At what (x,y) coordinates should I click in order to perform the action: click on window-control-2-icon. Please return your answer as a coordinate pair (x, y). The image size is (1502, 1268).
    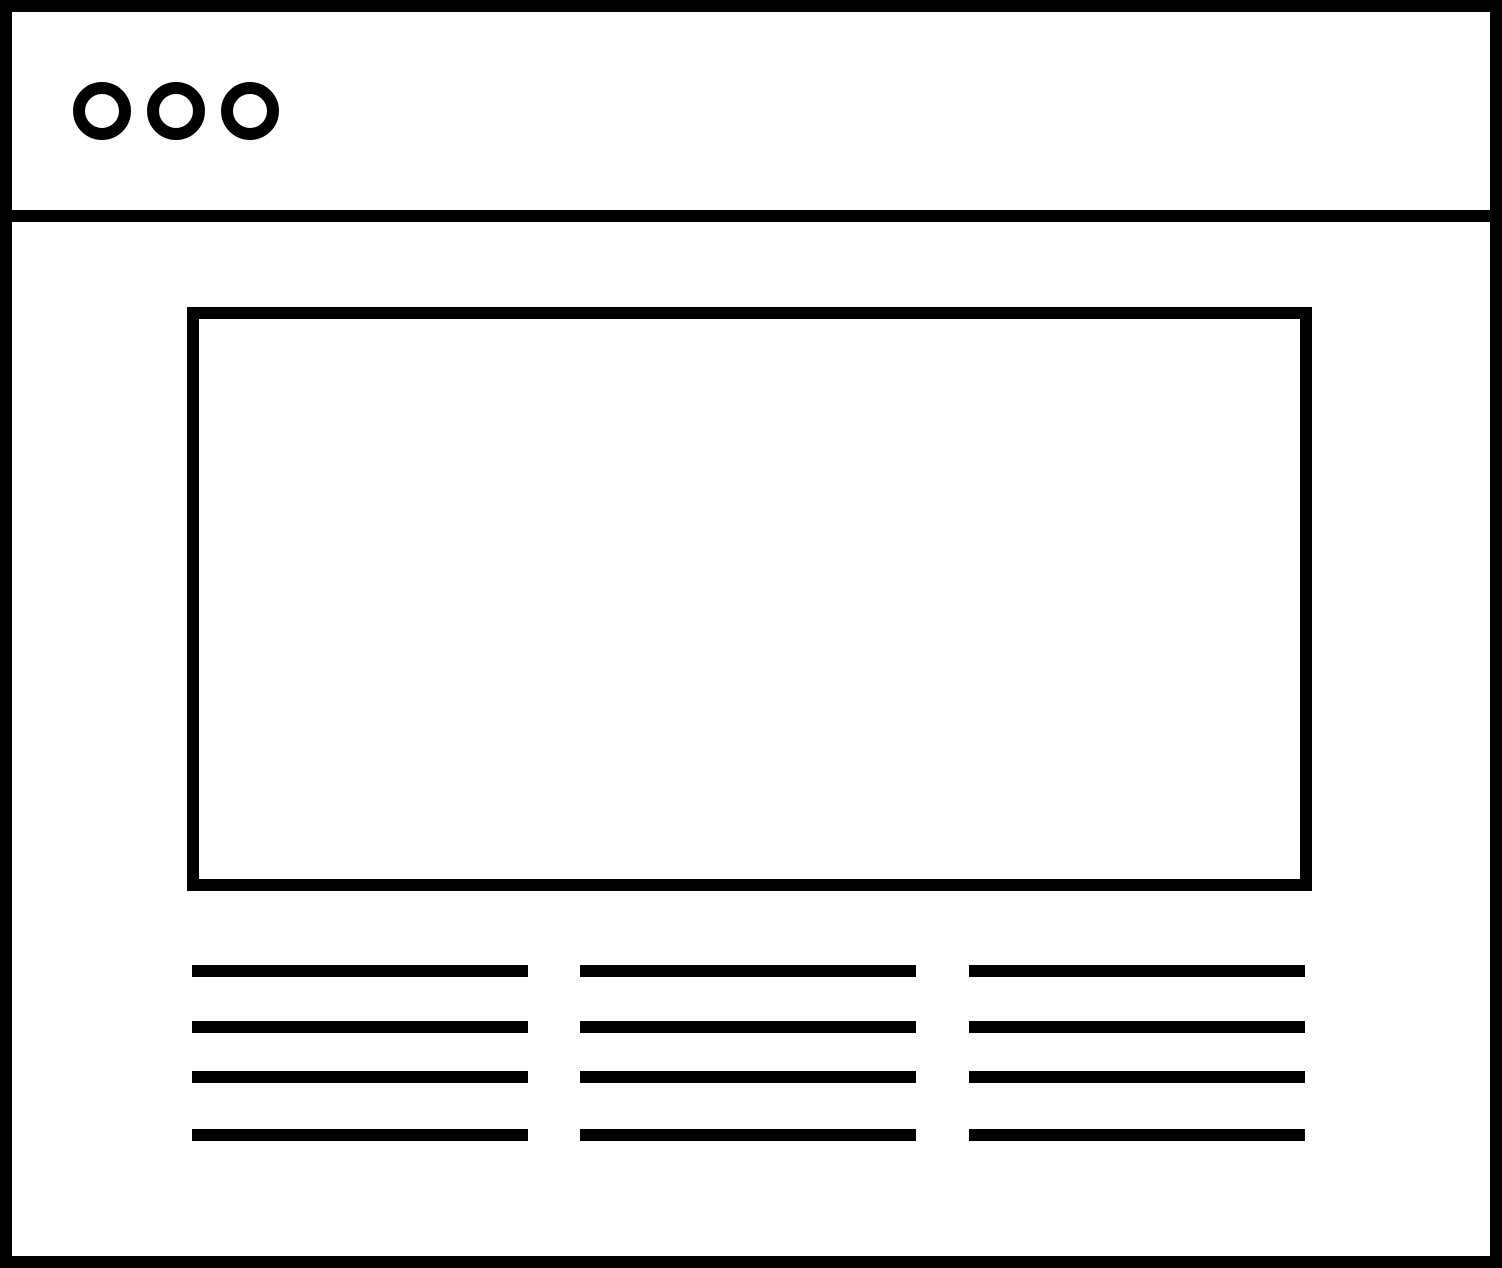
    Looking at the image, I should click on (176, 111).